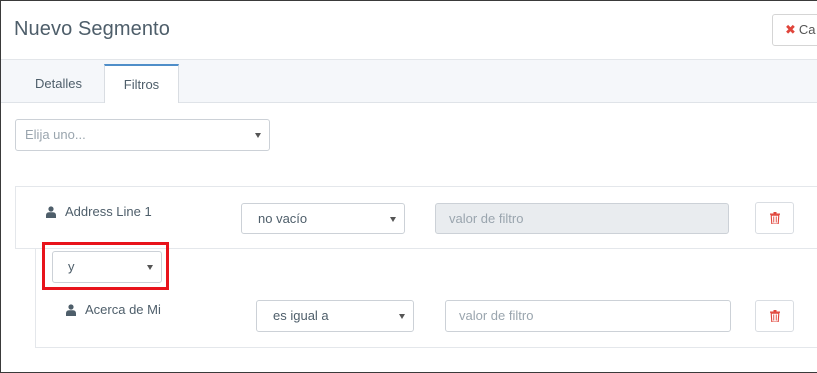  I want to click on page-title: Nuevo Segmento, so click(92, 29).